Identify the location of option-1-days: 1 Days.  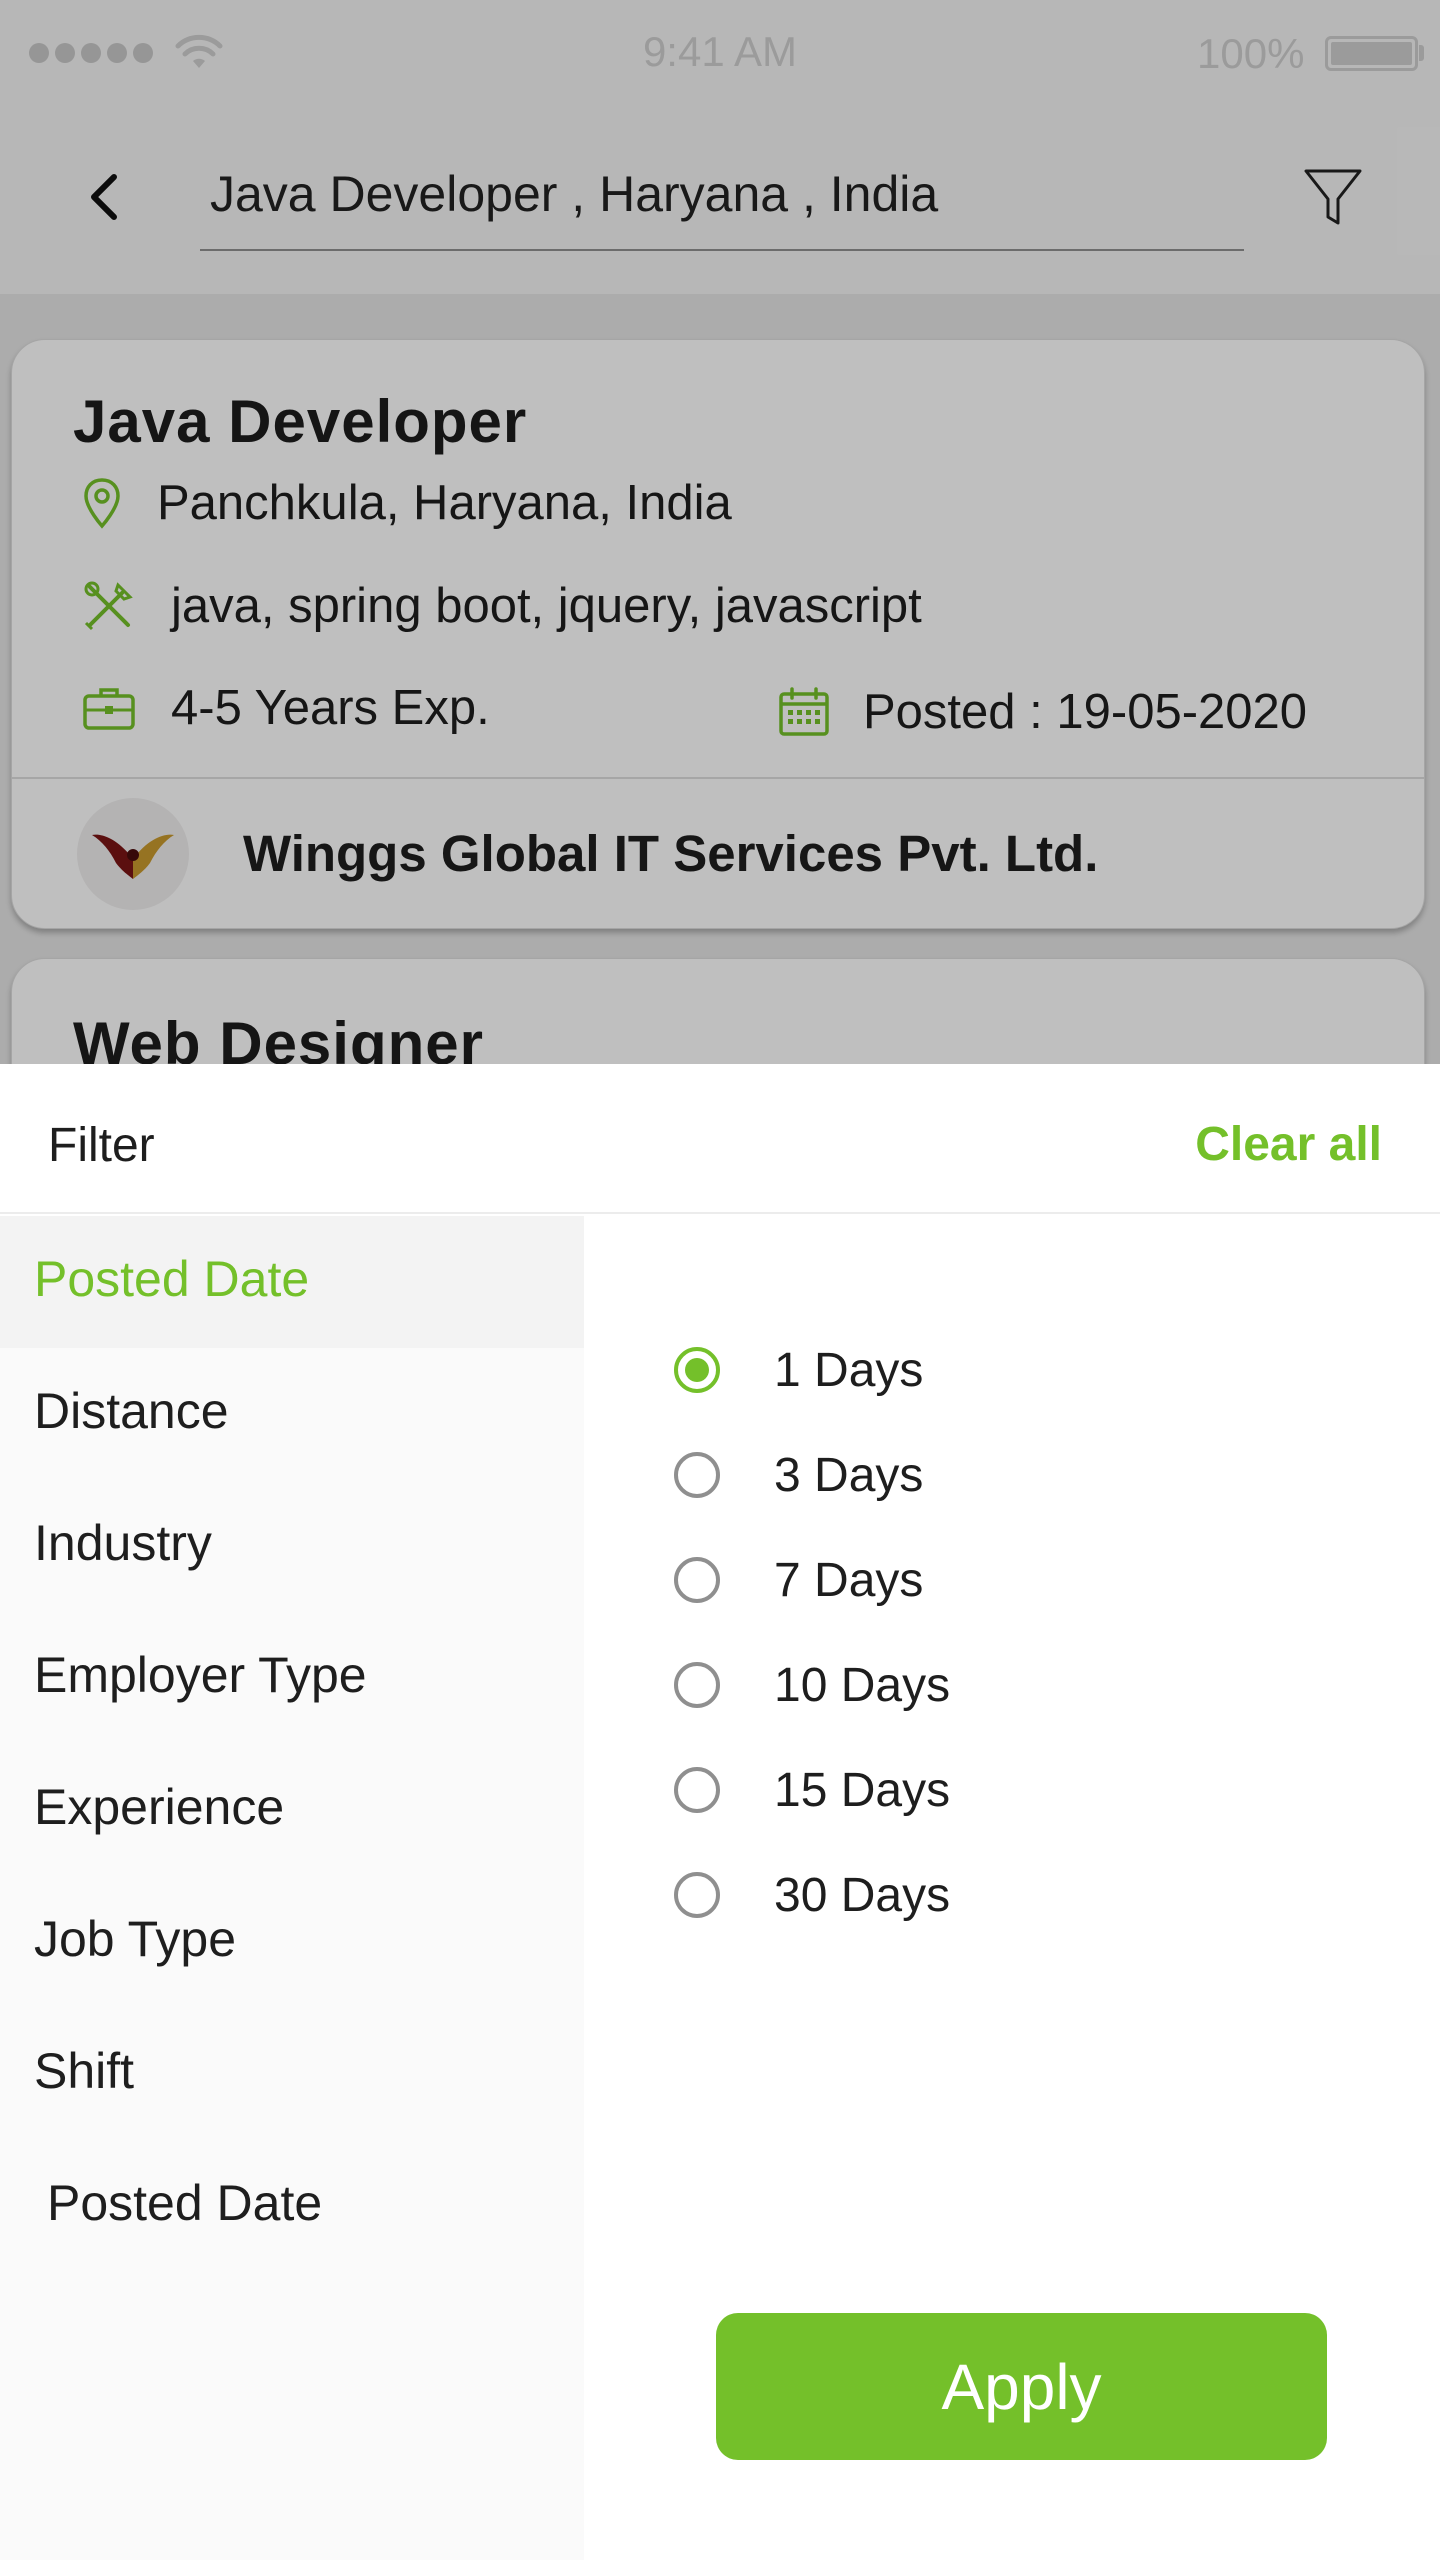
(798, 1370).